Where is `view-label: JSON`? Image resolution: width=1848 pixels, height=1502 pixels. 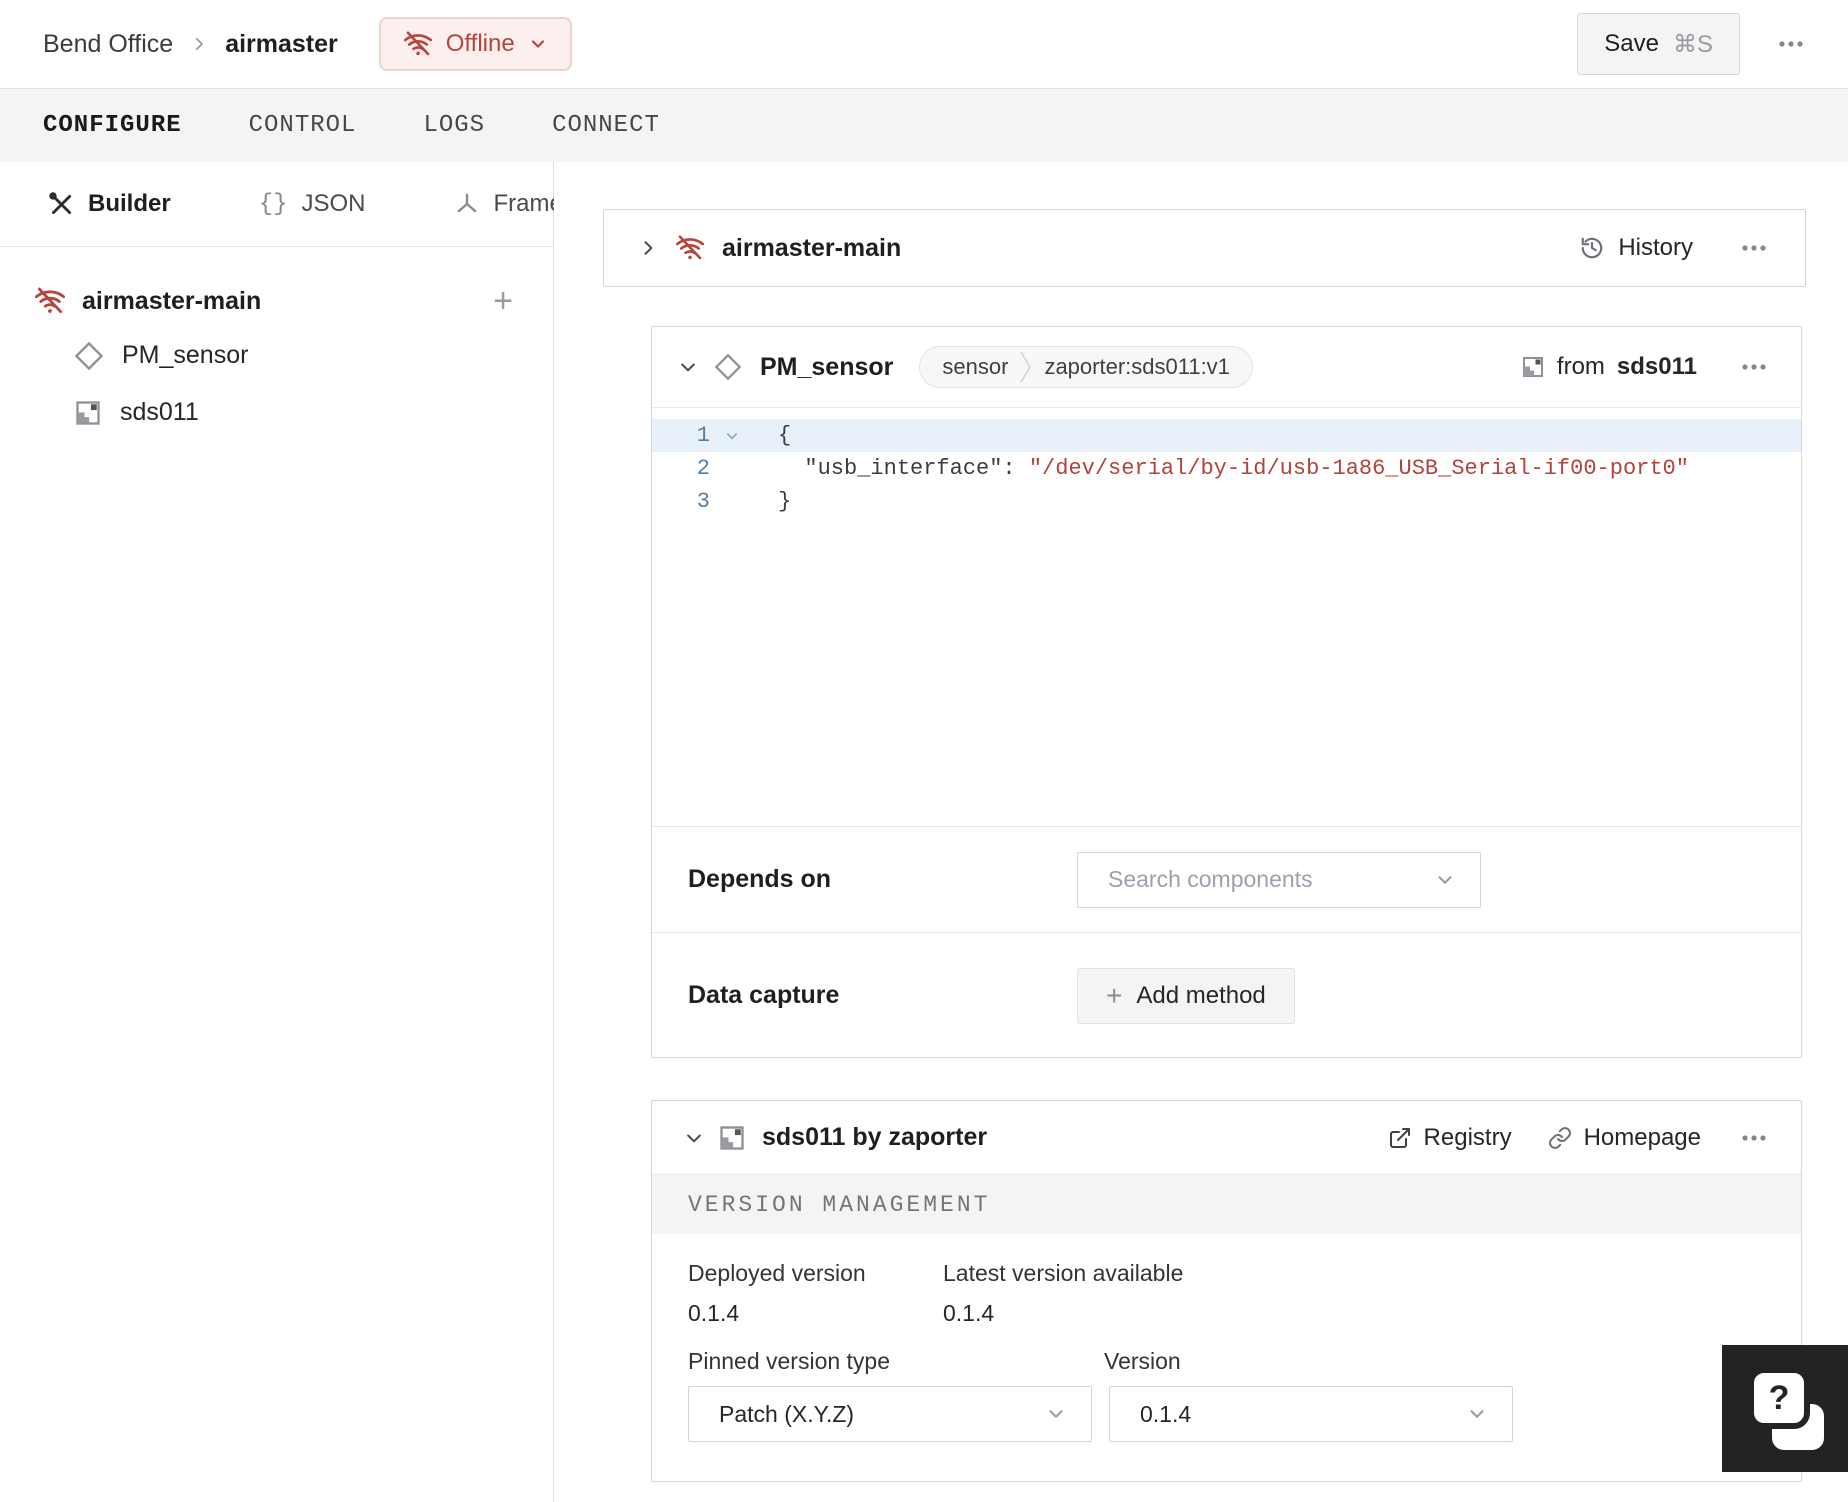 view-label: JSON is located at coordinates (333, 203).